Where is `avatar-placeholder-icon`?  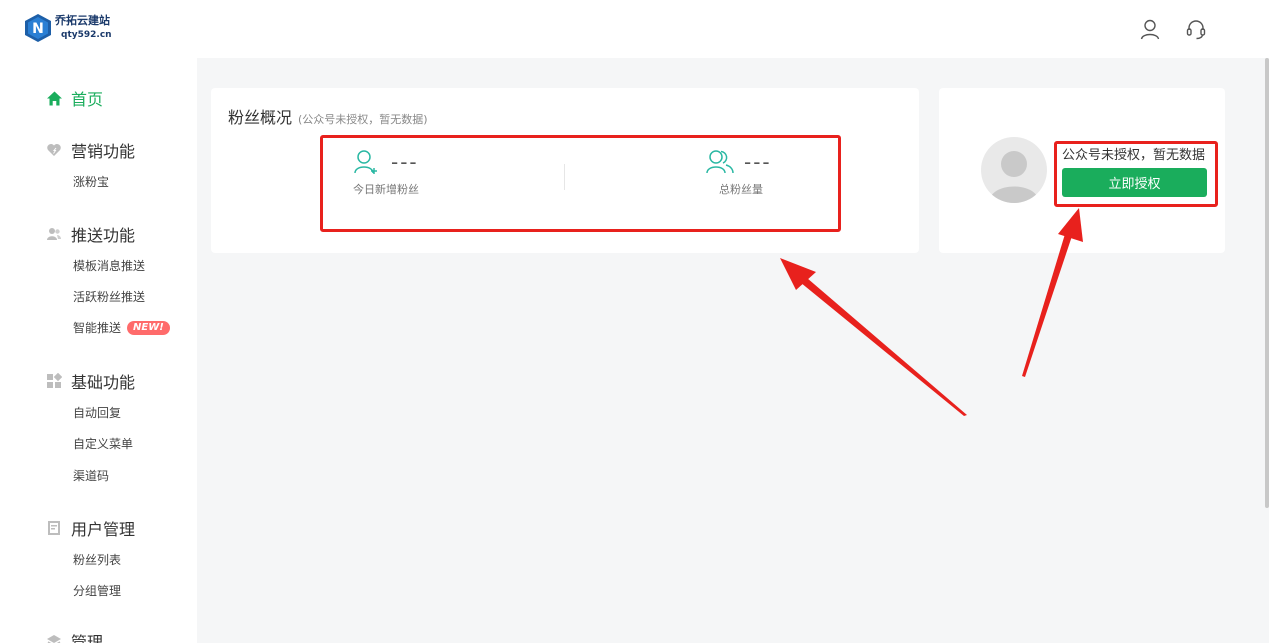 avatar-placeholder-icon is located at coordinates (1014, 177).